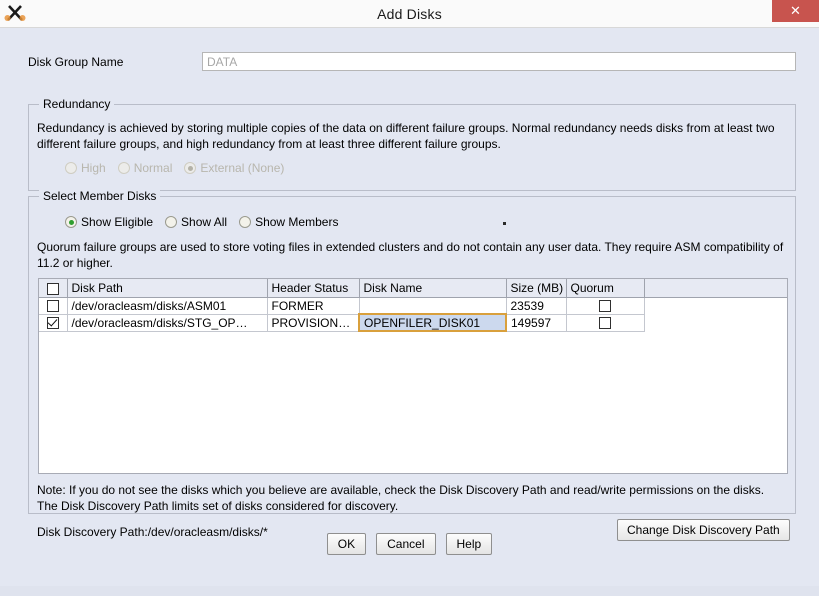  I want to click on column-header-select-all, so click(53, 288).